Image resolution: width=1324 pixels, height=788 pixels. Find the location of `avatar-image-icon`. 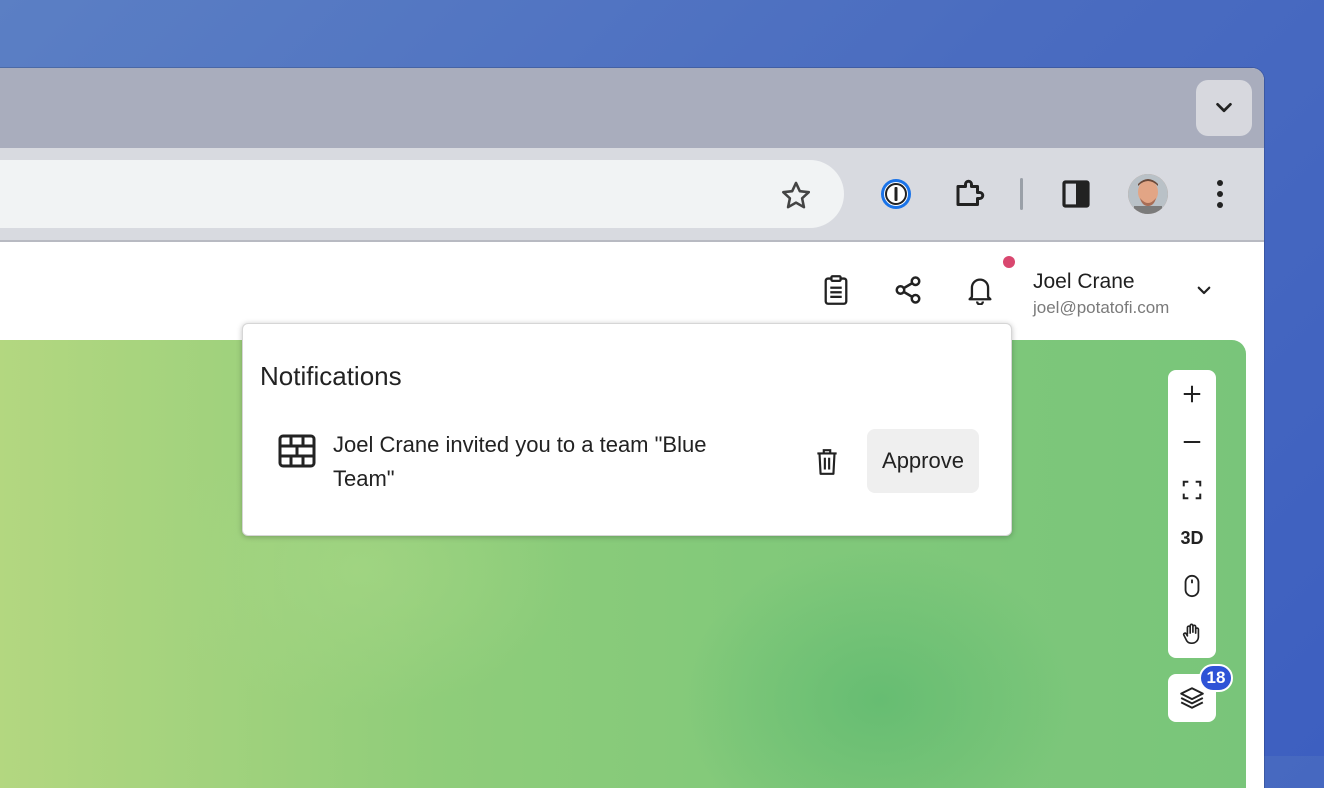

avatar-image-icon is located at coordinates (1148, 194).